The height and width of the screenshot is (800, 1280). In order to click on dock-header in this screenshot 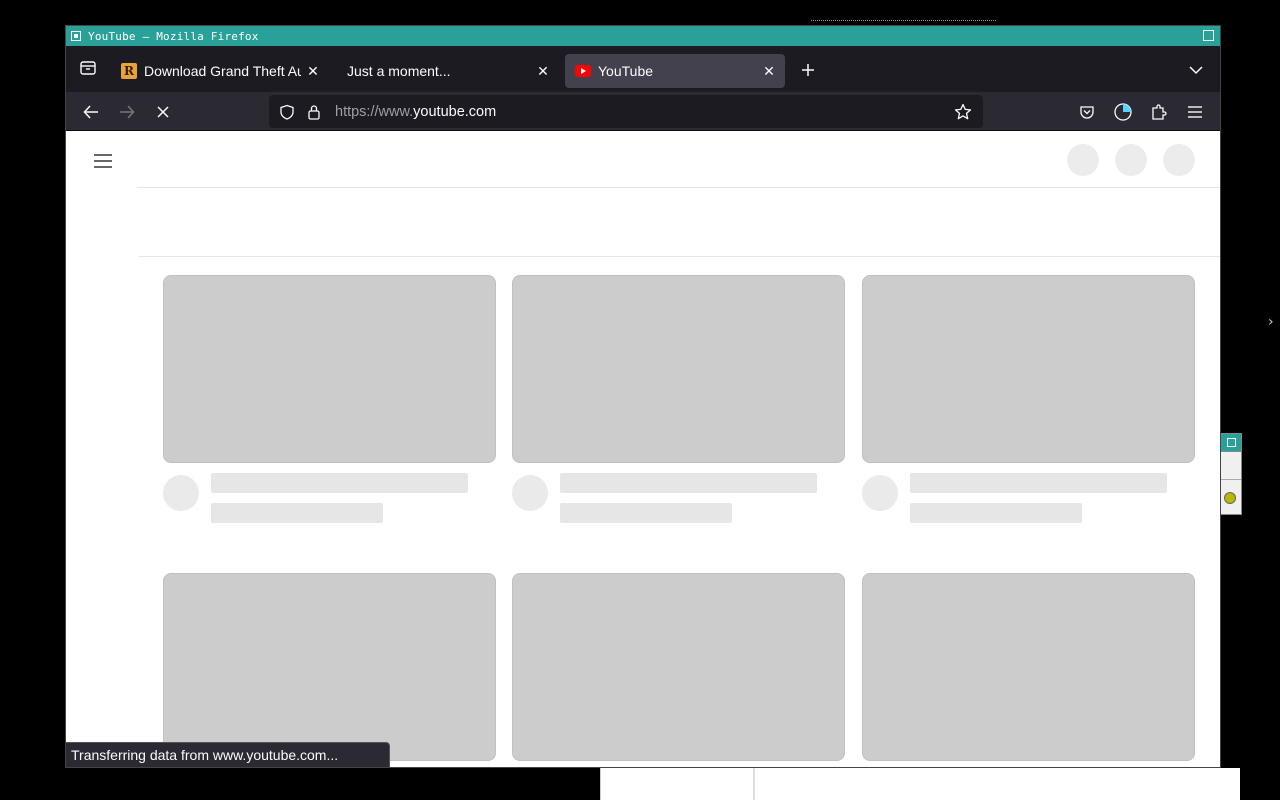, I will do `click(1231, 443)`.